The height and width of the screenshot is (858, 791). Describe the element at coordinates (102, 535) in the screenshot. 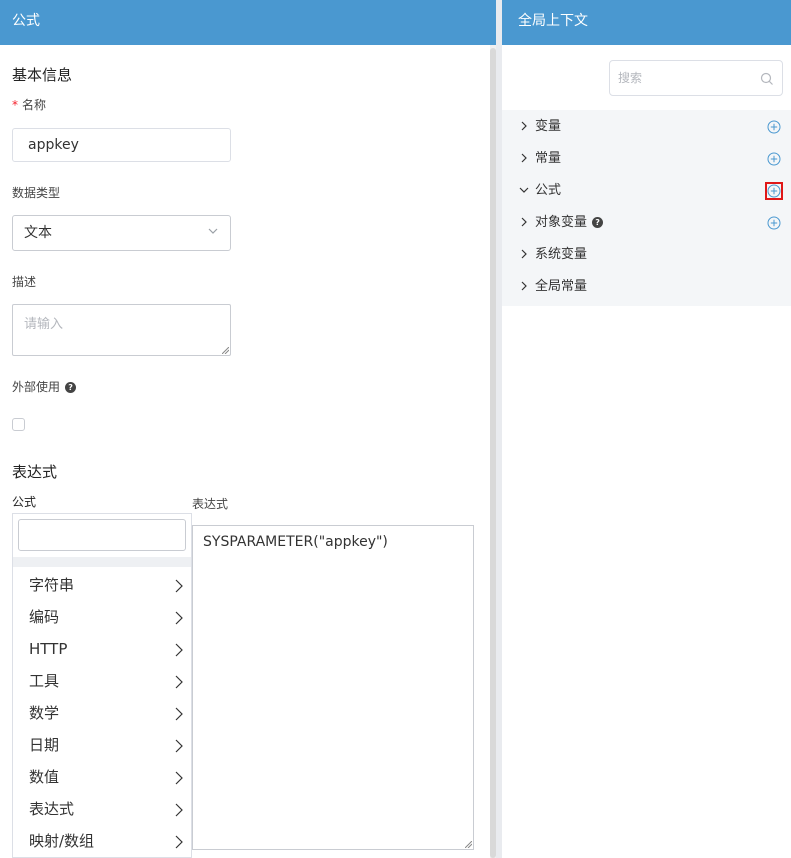

I see `formula-search-input` at that location.